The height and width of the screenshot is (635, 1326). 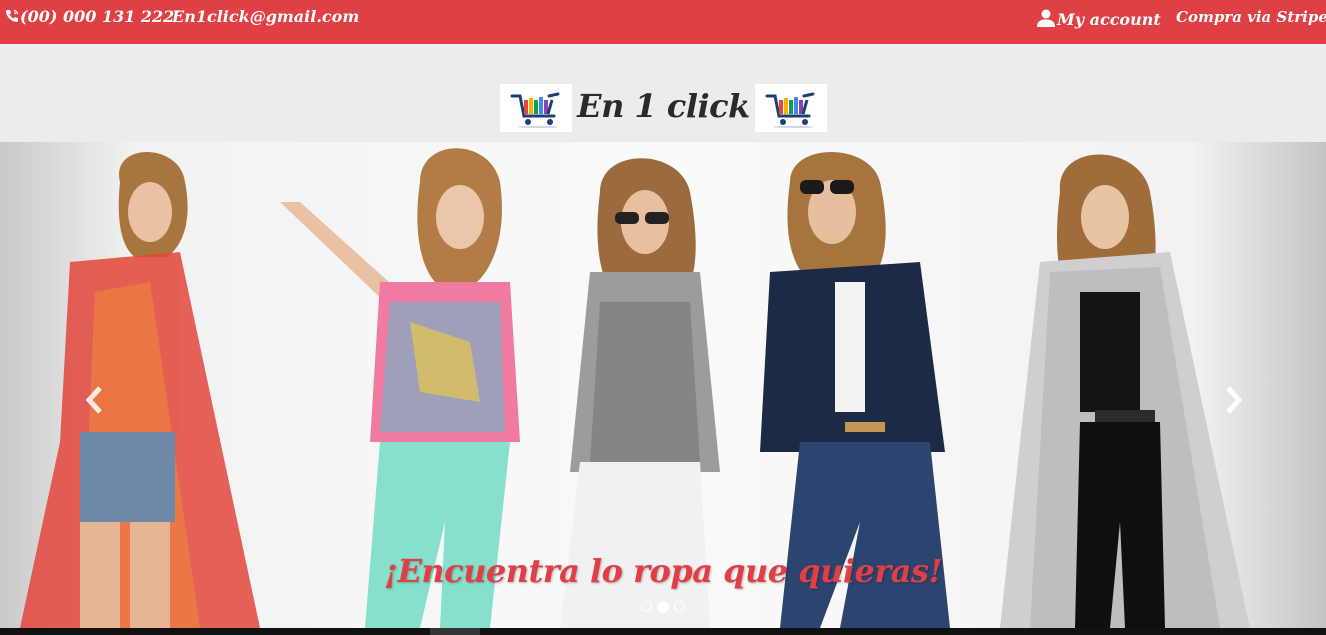 What do you see at coordinates (1109, 19) in the screenshot?
I see `my-account-label: My account` at bounding box center [1109, 19].